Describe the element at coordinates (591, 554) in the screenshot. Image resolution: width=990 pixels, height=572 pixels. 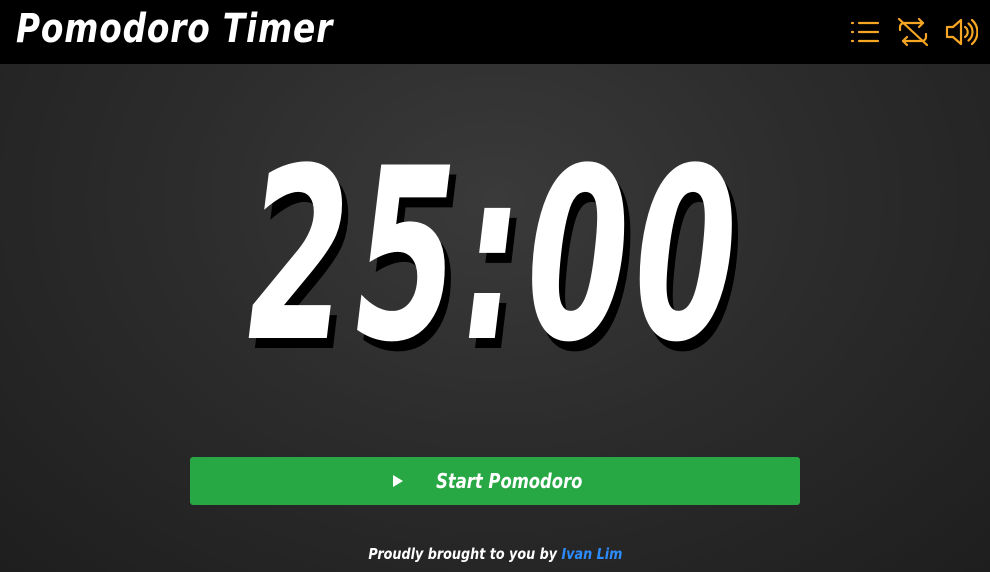
I see `author-link: Ivan Lim` at that location.